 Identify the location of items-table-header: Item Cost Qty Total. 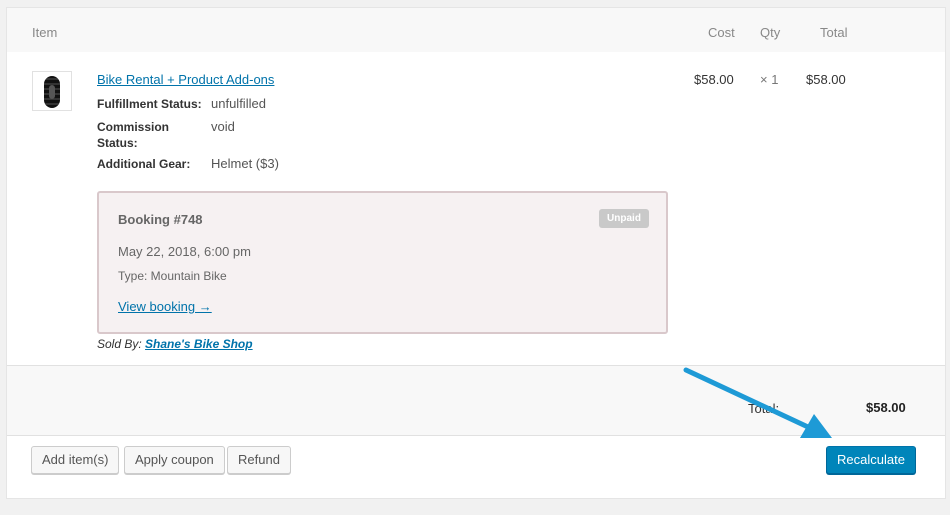
(476, 30).